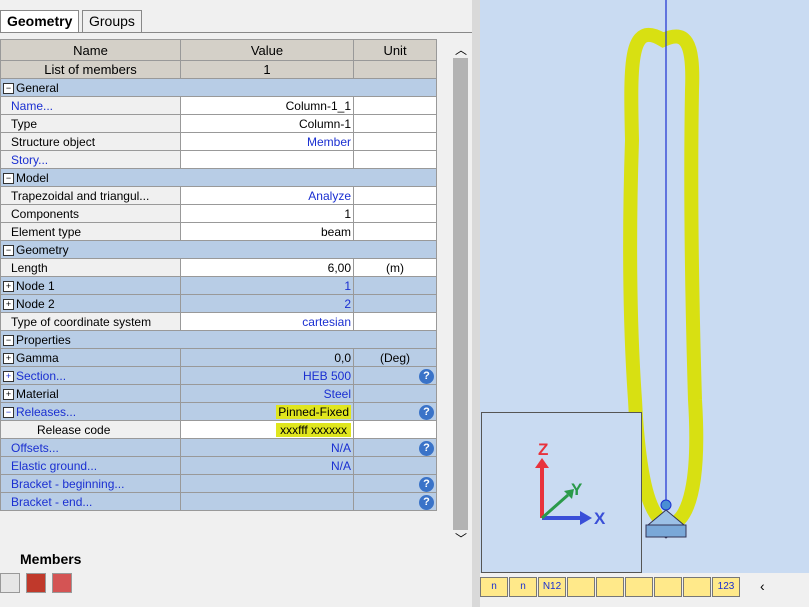 The width and height of the screenshot is (809, 607). What do you see at coordinates (90, 213) in the screenshot?
I see `prop-components-label: Components` at bounding box center [90, 213].